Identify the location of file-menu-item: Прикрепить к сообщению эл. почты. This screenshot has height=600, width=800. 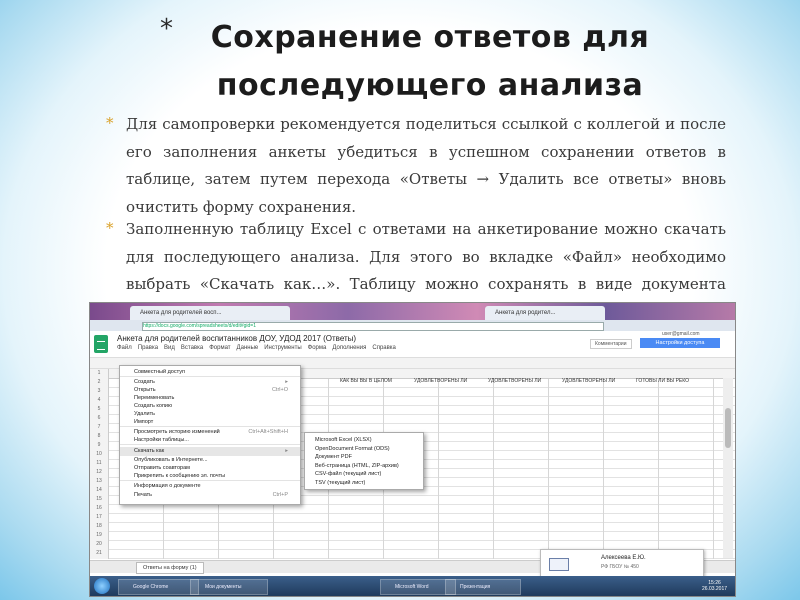
(214, 476).